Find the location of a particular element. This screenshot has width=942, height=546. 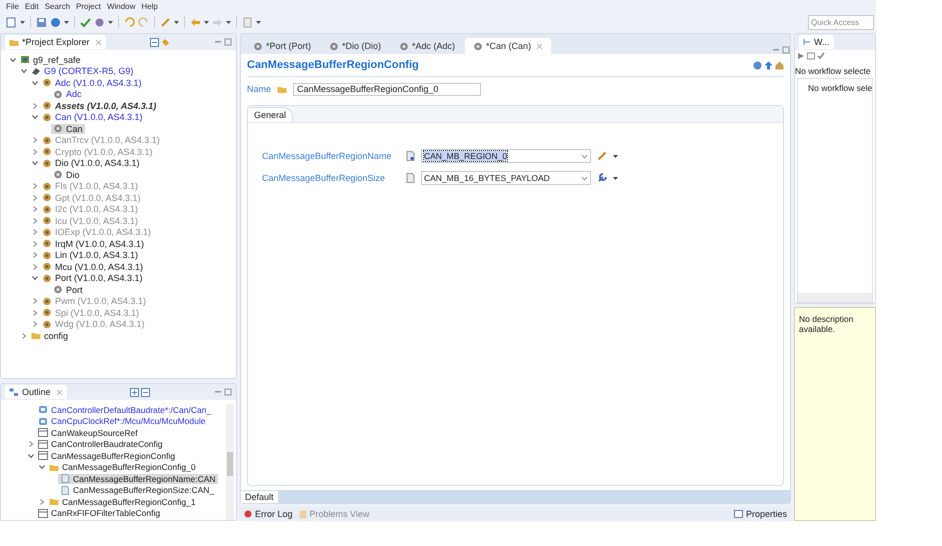

tree-item: Port is located at coordinates (68, 289).